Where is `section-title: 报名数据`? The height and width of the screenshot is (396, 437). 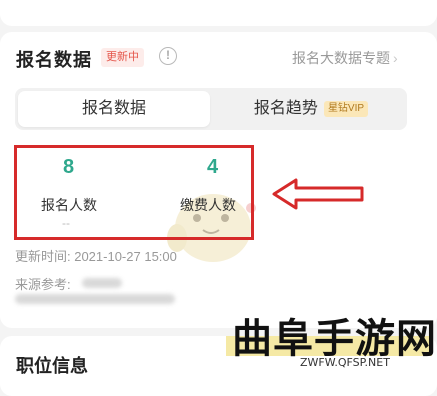
section-title: 报名数据 is located at coordinates (54, 60).